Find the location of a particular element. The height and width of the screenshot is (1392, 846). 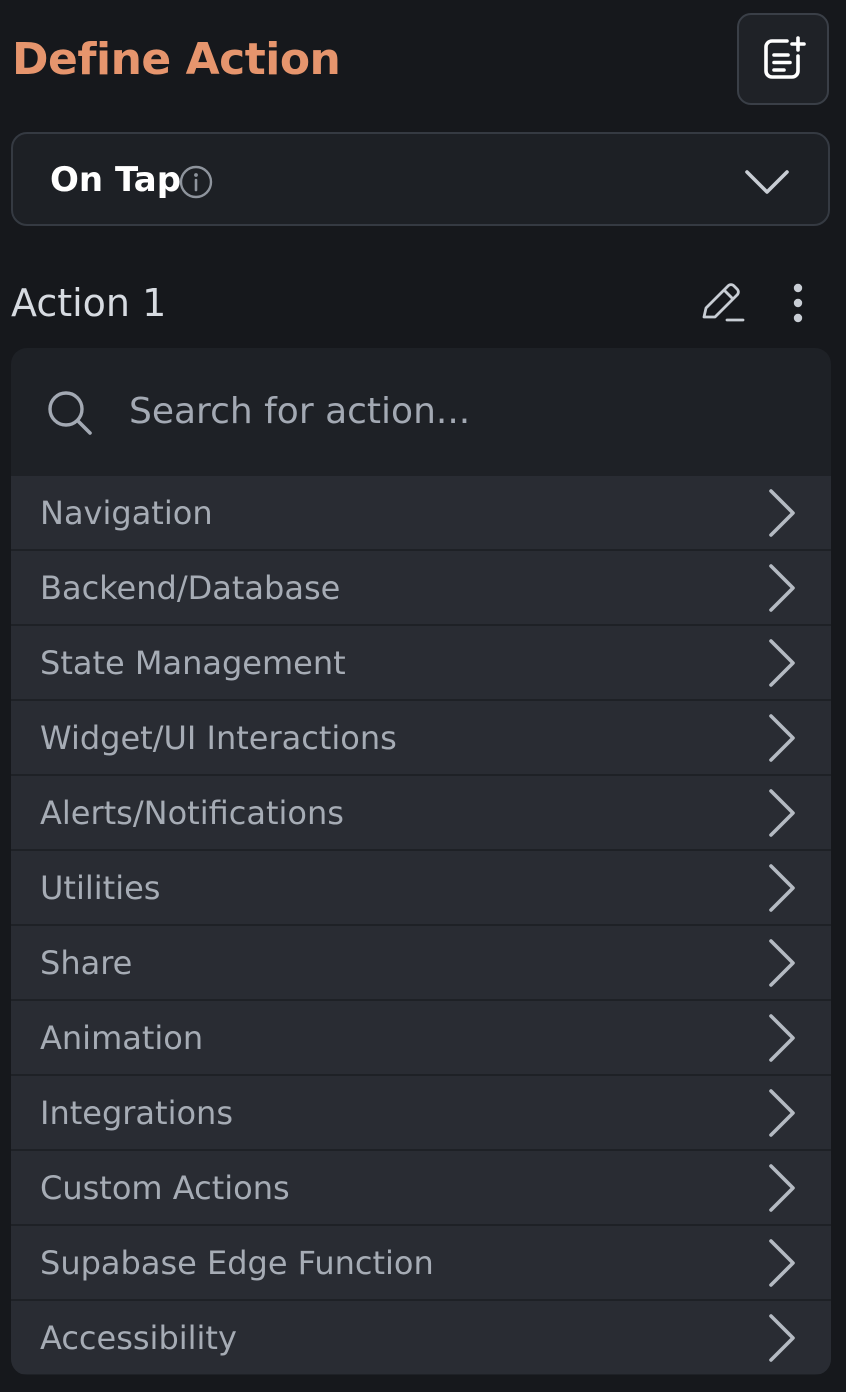

category-item-backend-database: Backend/Database is located at coordinates (421, 587).